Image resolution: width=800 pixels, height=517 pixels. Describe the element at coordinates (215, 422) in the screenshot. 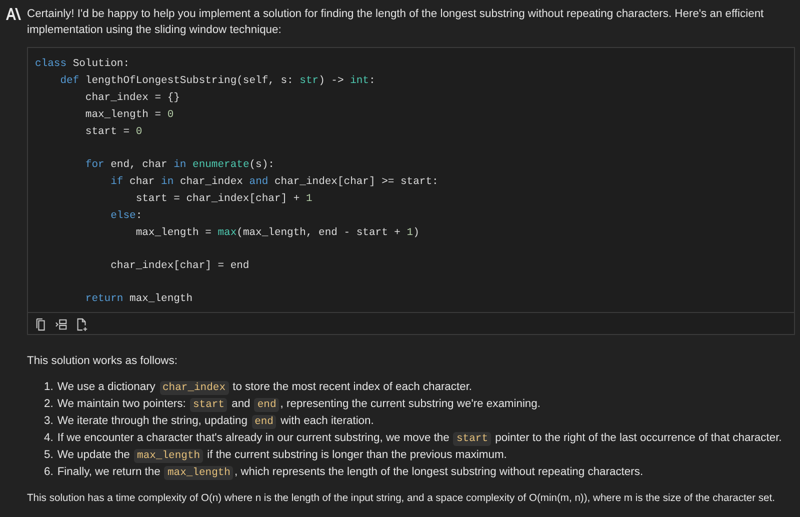

I see `list-item-text: We iterate through the string, updating end with each iteration.` at that location.